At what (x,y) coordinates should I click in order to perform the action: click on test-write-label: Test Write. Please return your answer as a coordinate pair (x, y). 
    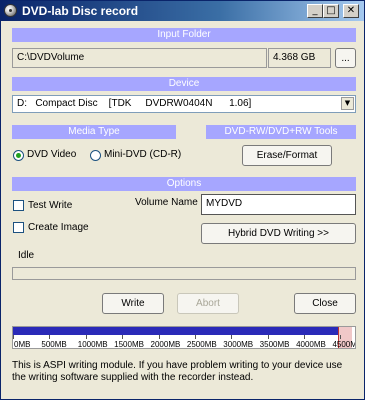
    Looking at the image, I should click on (50, 205).